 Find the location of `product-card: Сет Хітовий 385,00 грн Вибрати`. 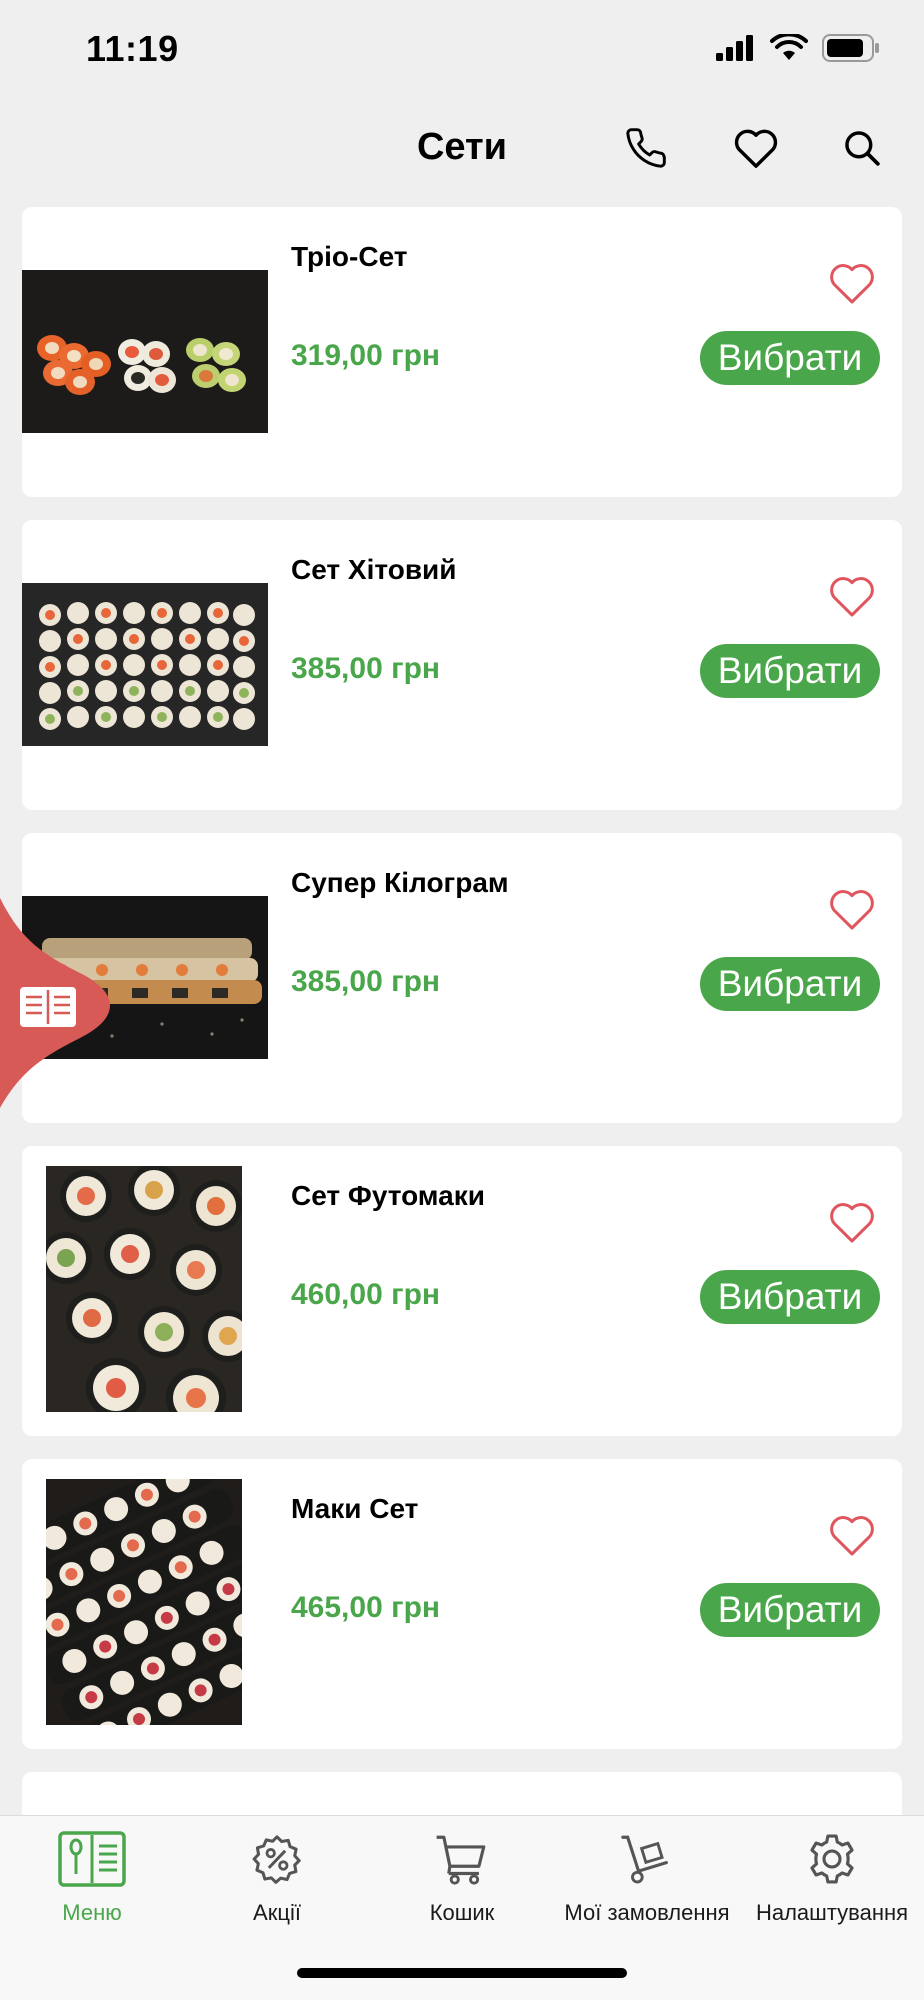

product-card: Сет Хітовий 385,00 грн Вибрати is located at coordinates (462, 665).